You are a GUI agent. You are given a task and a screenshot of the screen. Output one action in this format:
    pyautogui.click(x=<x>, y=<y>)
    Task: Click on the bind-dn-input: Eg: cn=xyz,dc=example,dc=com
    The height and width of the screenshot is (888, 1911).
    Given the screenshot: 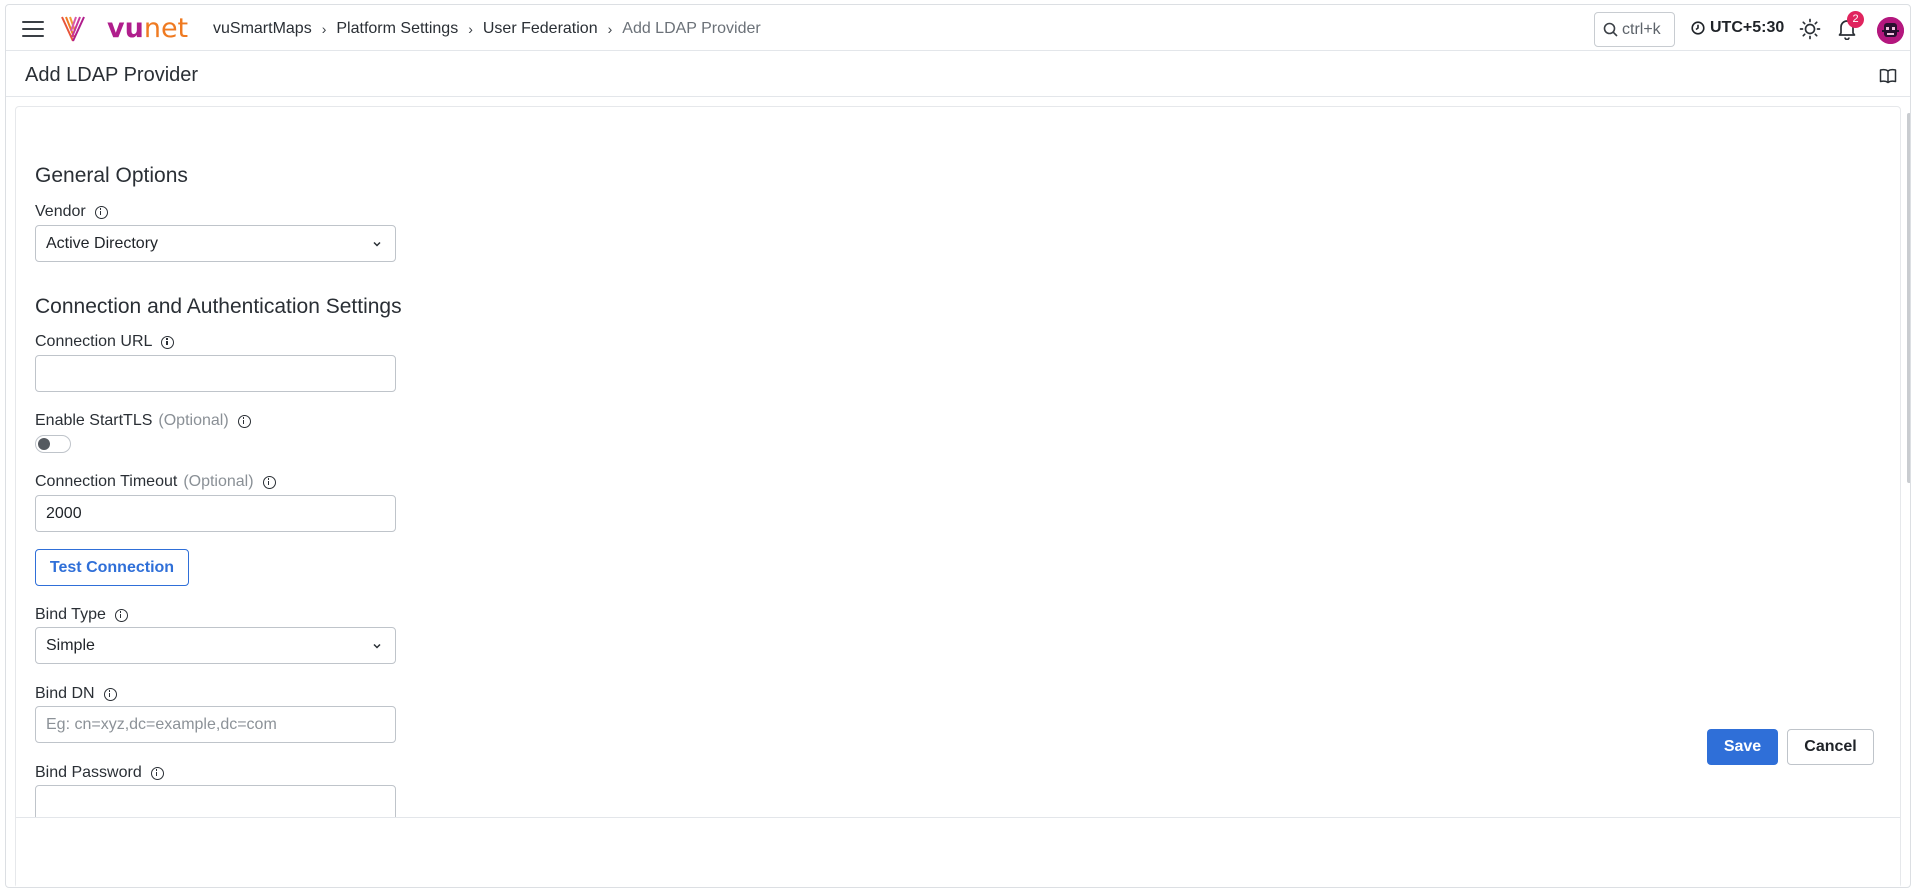 What is the action you would take?
    pyautogui.click(x=215, y=724)
    